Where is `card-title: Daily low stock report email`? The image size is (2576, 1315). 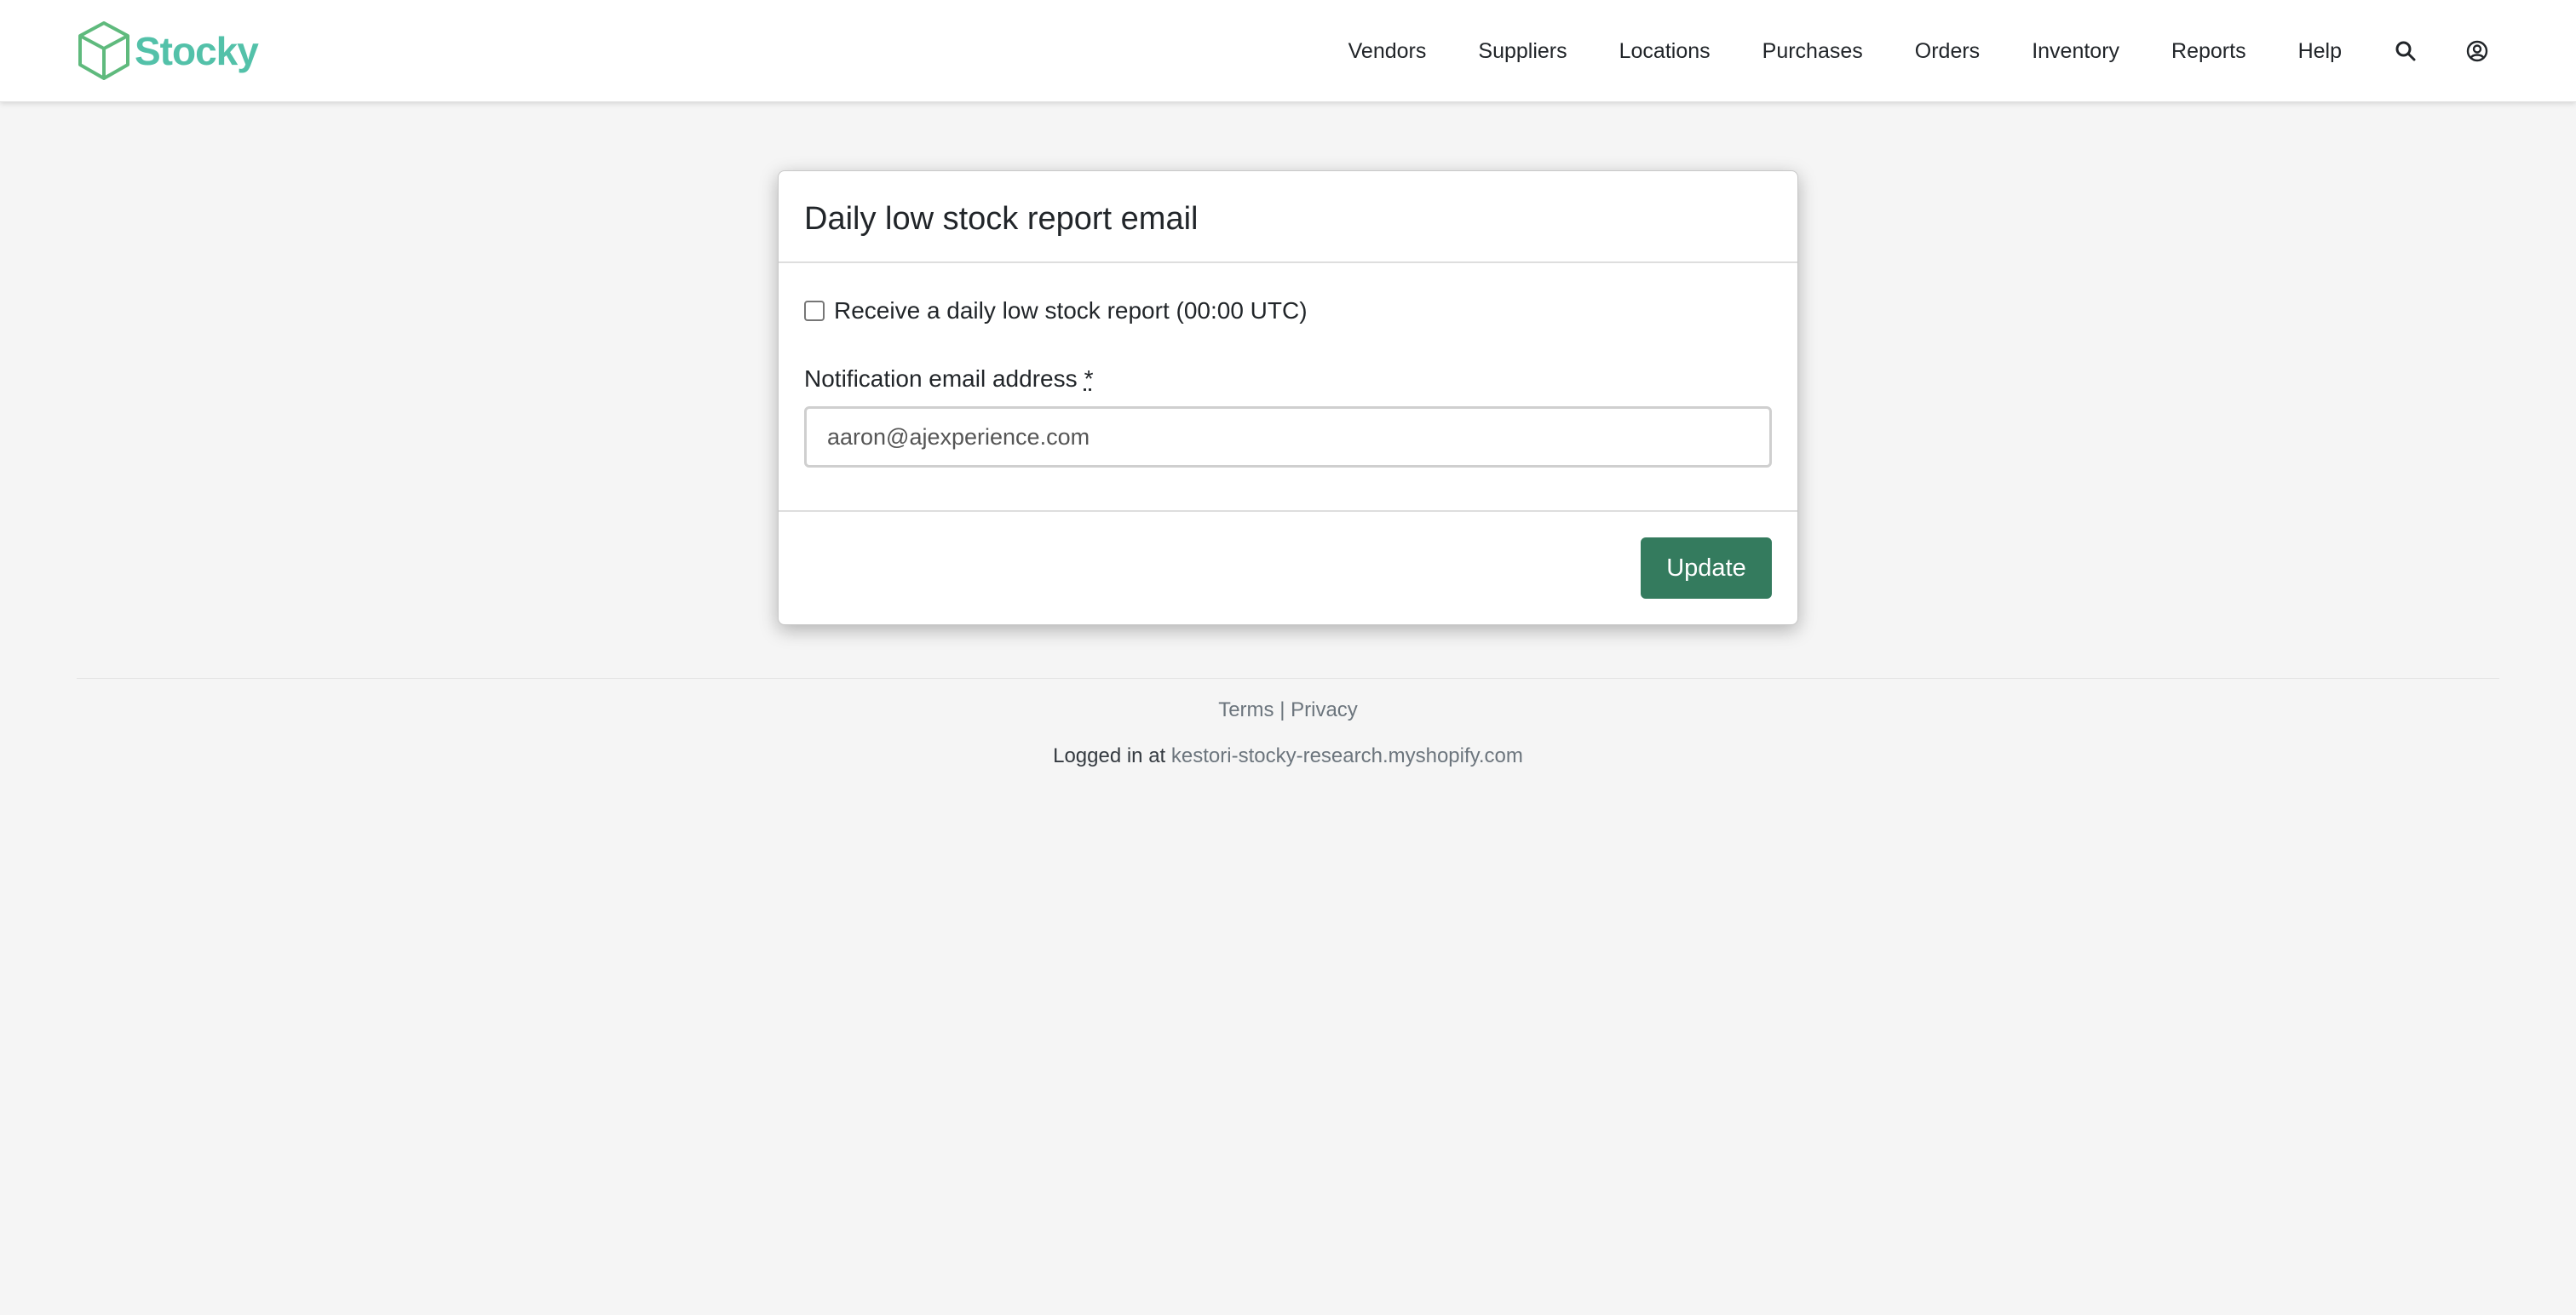
card-title: Daily low stock report email is located at coordinates (1002, 219).